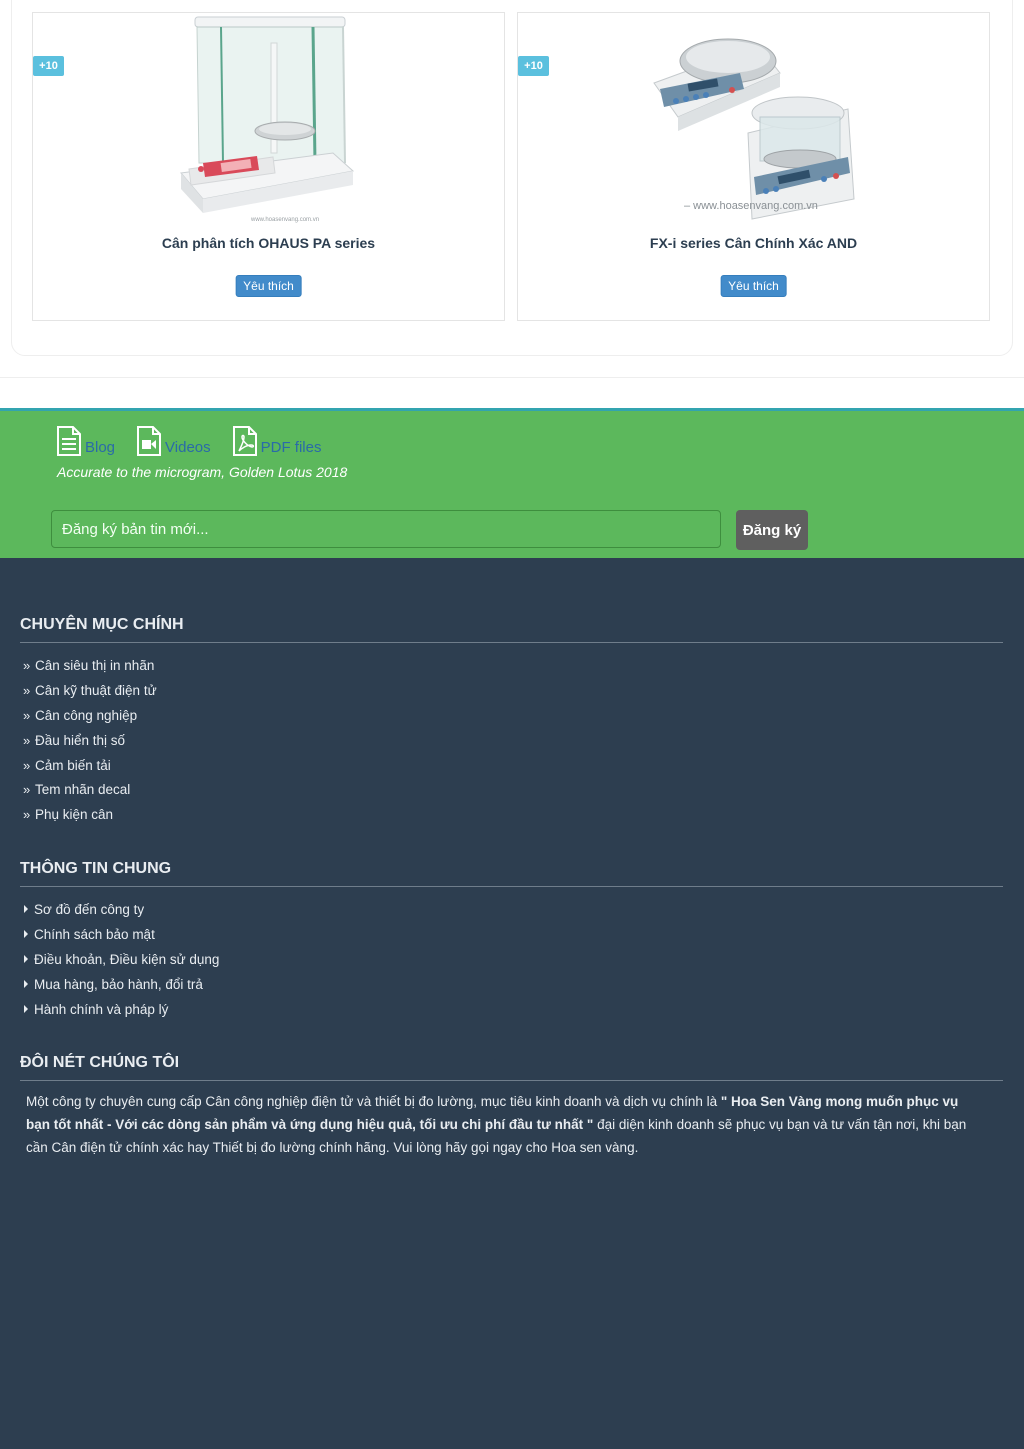  I want to click on section-divider, so click(512, 392).